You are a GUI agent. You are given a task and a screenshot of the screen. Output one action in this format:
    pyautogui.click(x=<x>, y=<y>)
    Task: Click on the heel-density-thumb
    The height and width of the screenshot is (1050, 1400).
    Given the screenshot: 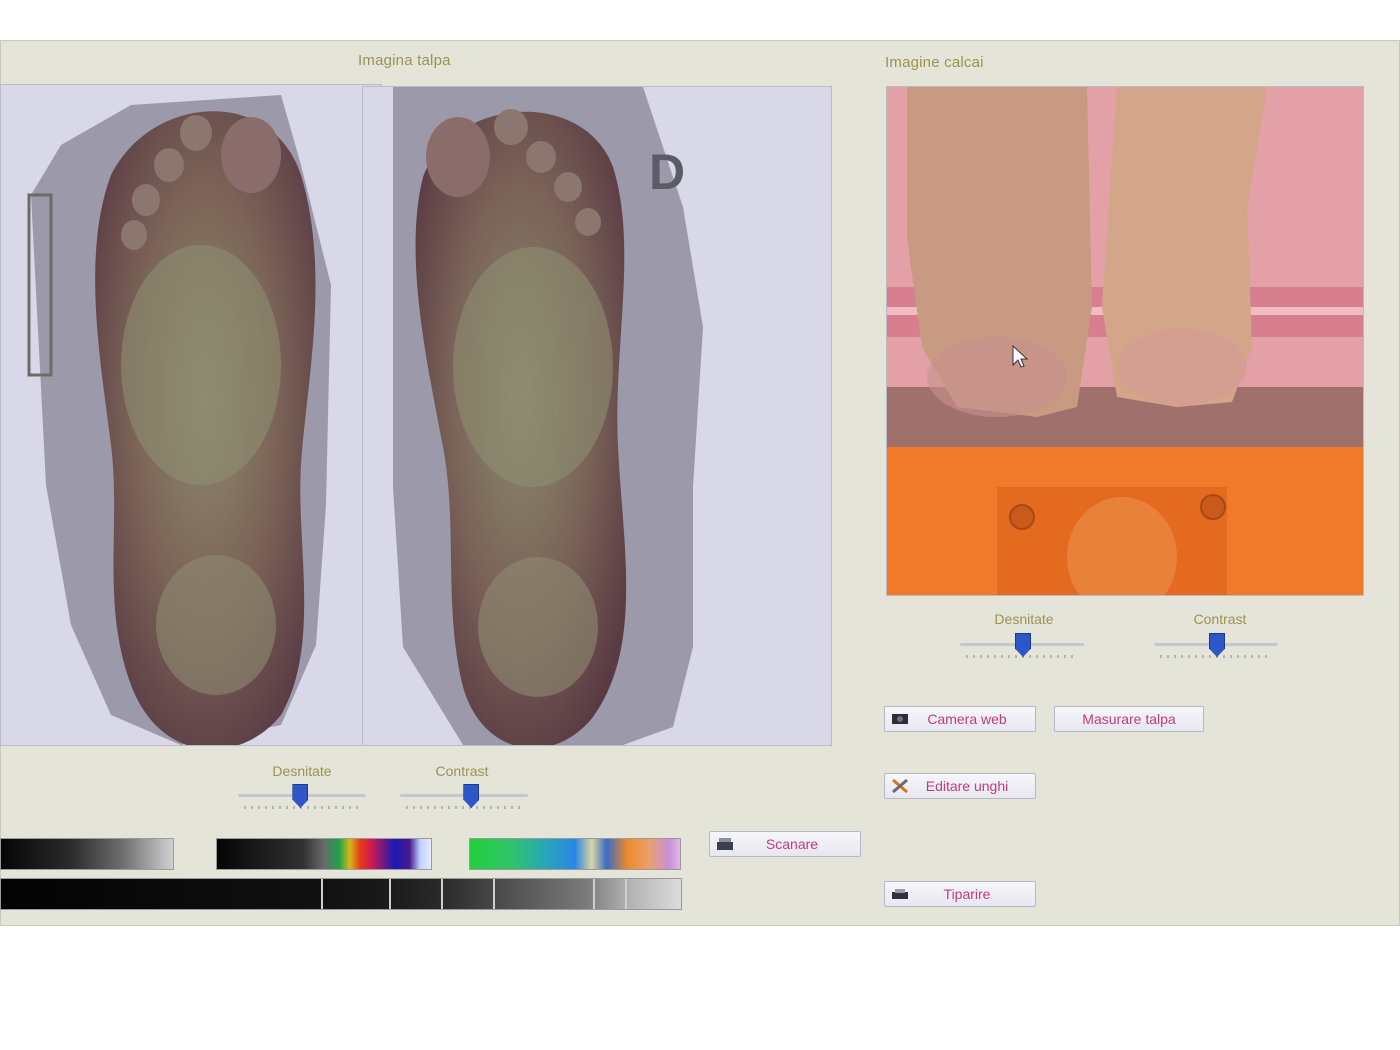 What is the action you would take?
    pyautogui.click(x=1023, y=645)
    